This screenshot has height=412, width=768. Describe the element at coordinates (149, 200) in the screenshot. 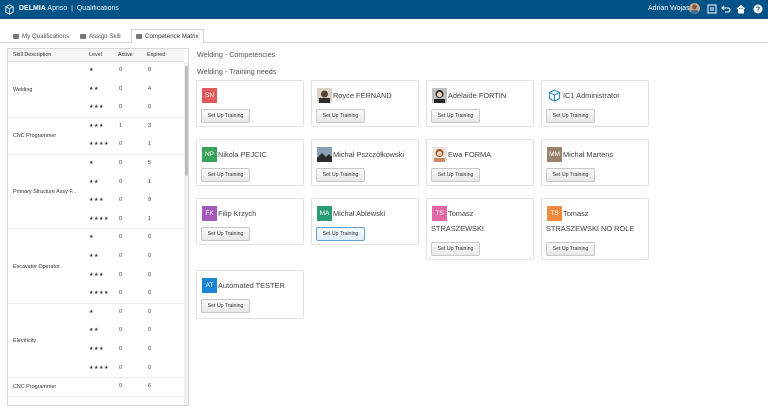

I see `expired-count: 9` at that location.